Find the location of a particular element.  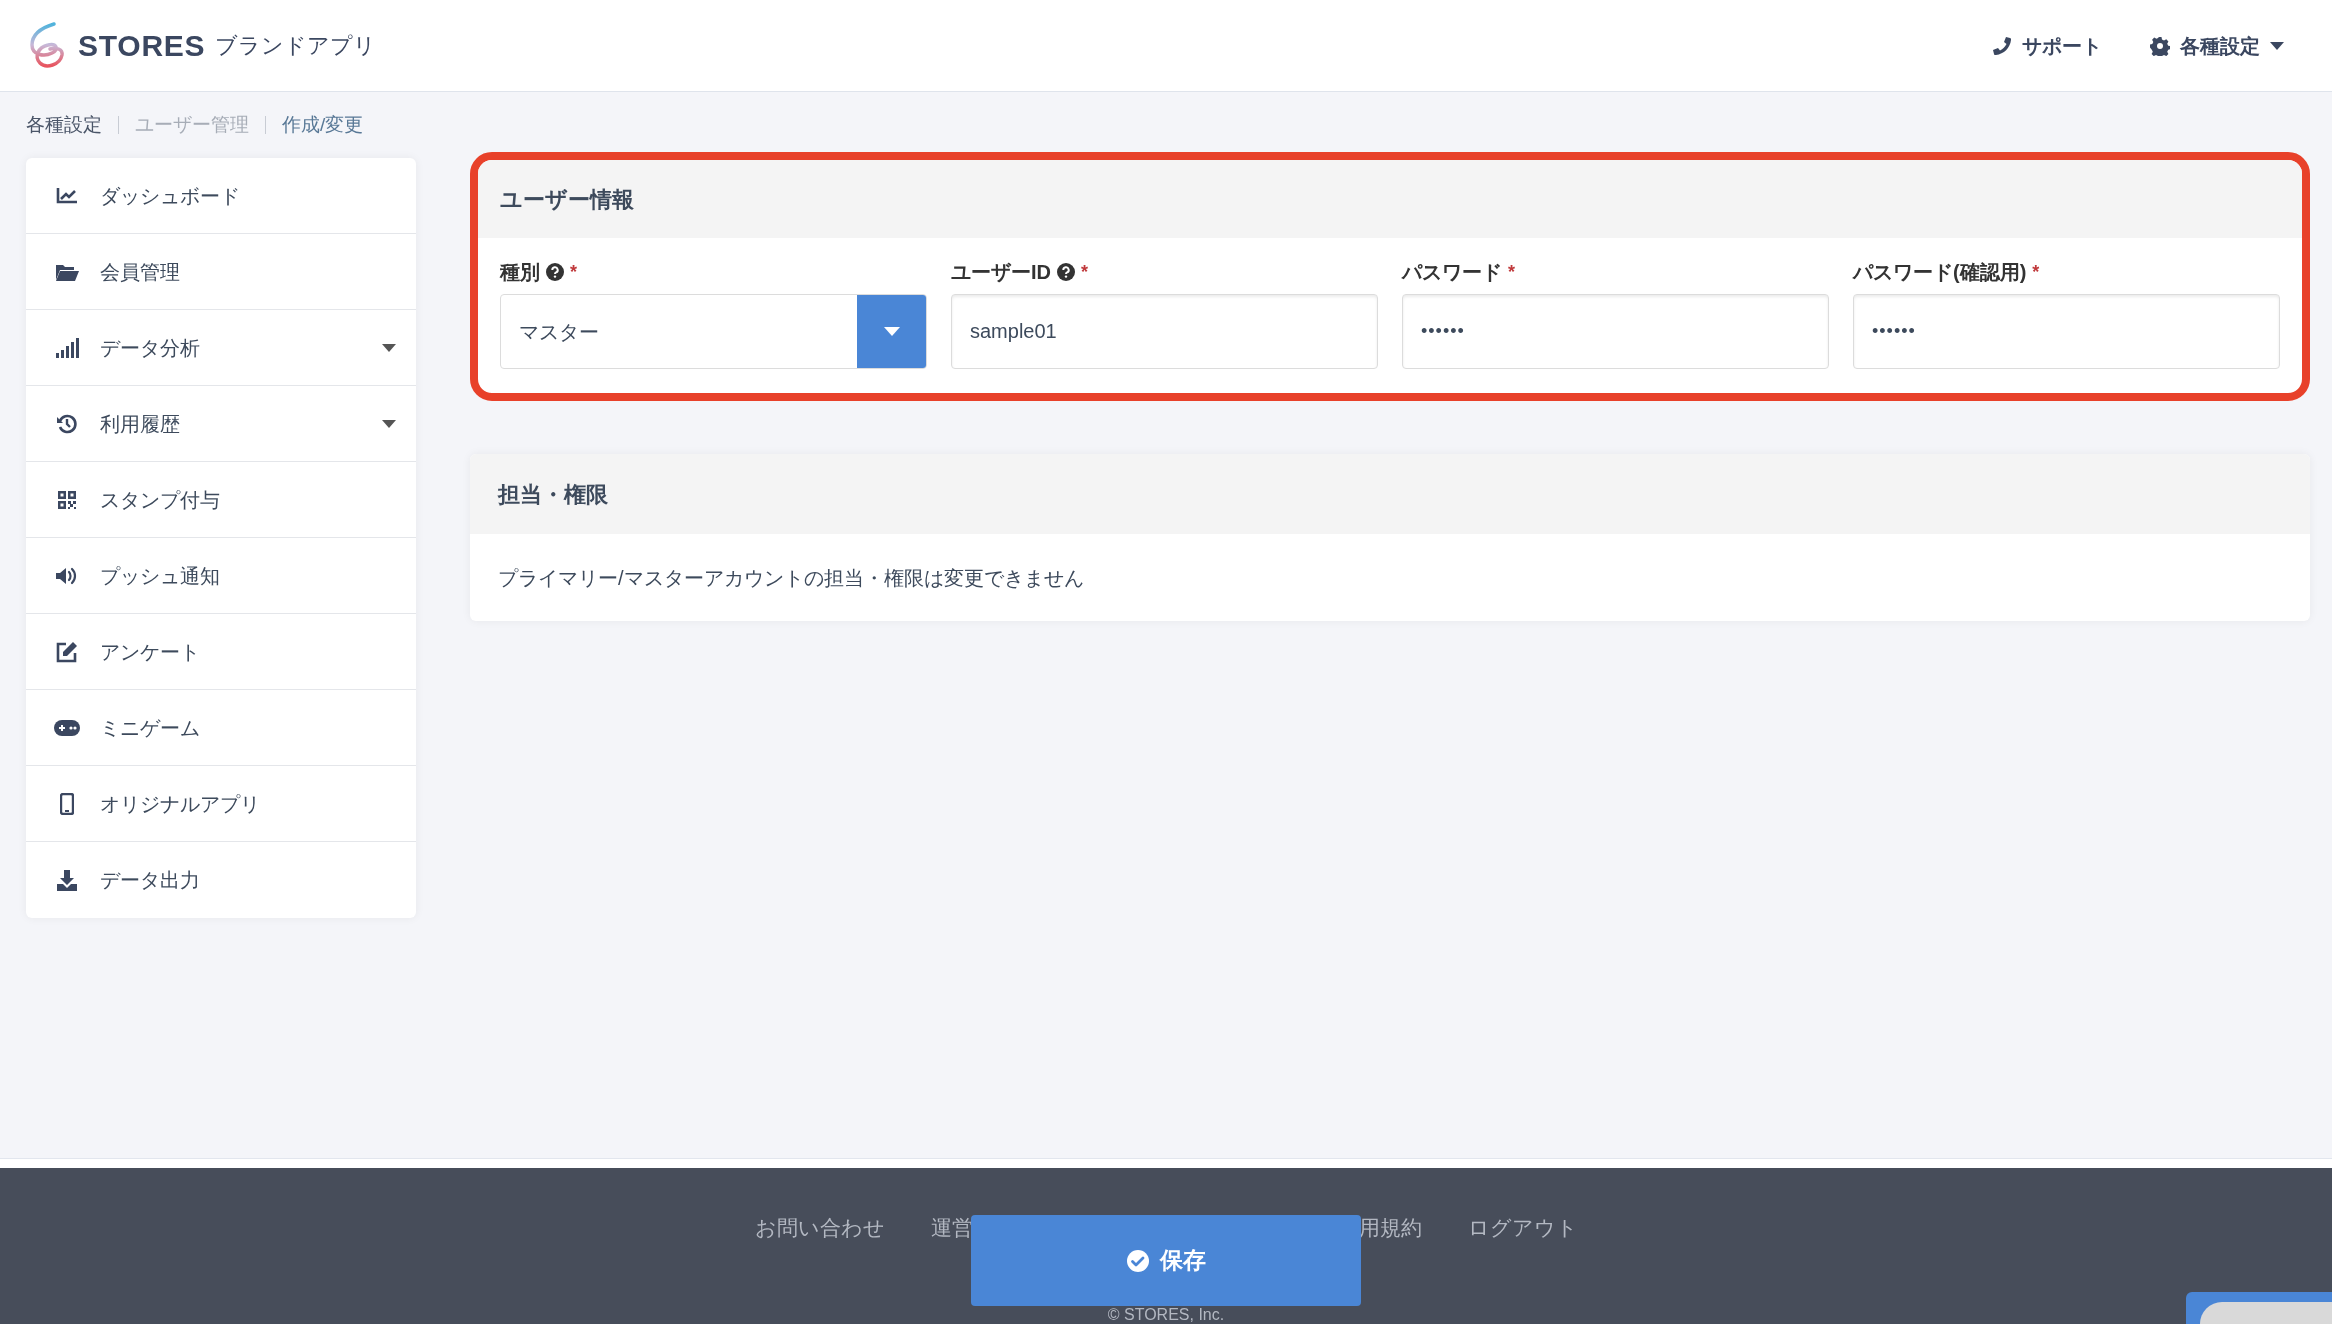

sidebar-item: 会員管理 is located at coordinates (221, 272).